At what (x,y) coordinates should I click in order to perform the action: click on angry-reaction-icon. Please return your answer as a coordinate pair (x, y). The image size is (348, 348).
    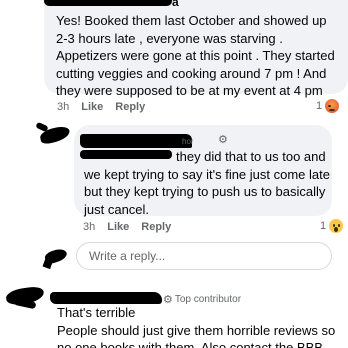
    Looking at the image, I should click on (332, 106).